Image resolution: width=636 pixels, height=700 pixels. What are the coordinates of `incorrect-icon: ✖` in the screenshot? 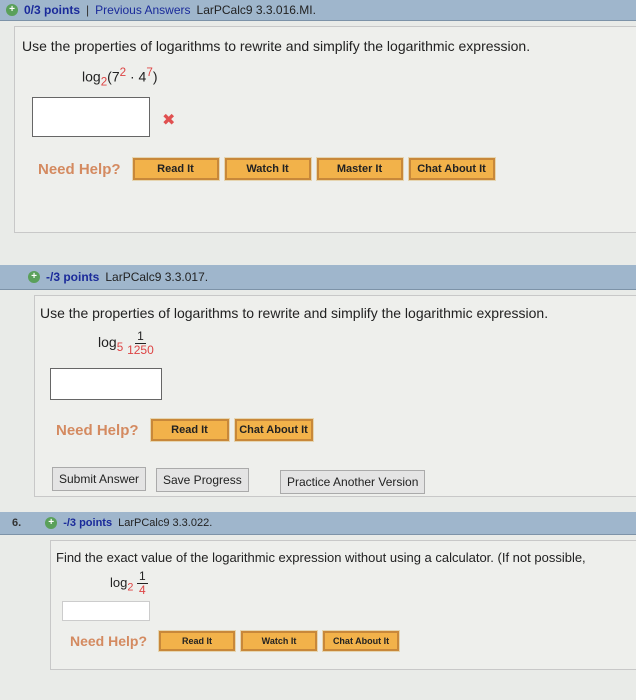 It's located at (169, 120).